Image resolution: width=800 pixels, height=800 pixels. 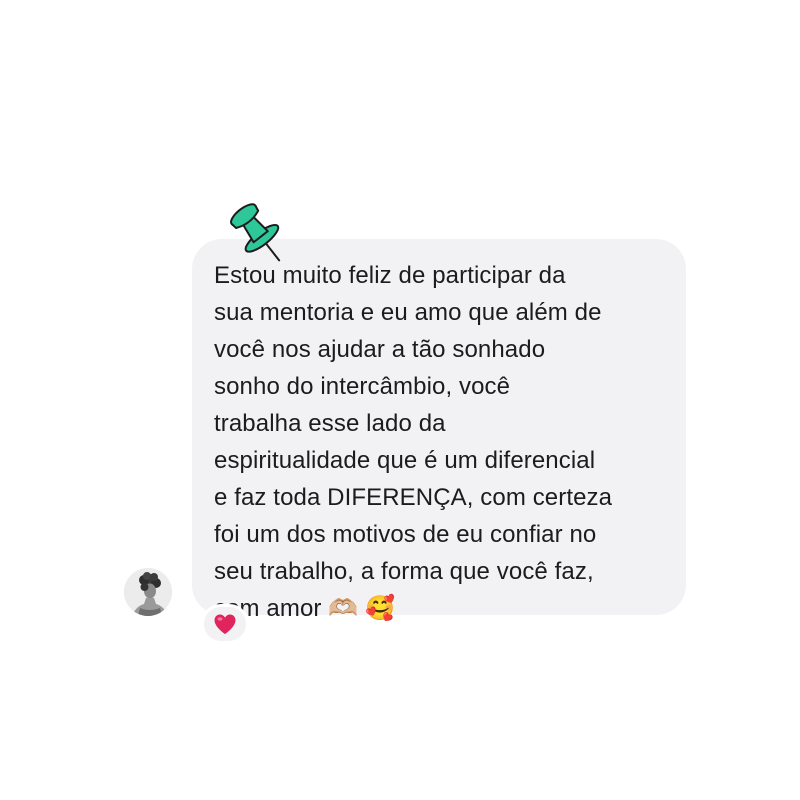 I want to click on message-line: foi um dos motivos de eu confiar no, so click(x=405, y=534).